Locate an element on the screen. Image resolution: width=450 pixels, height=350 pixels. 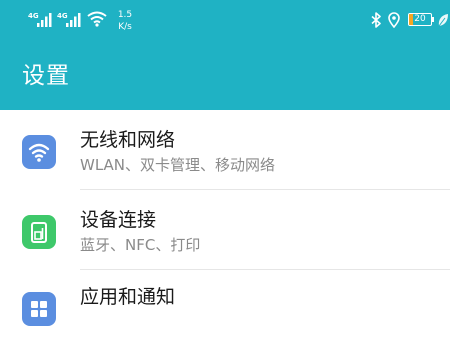
battery-level: 20 is located at coordinates (420, 19).